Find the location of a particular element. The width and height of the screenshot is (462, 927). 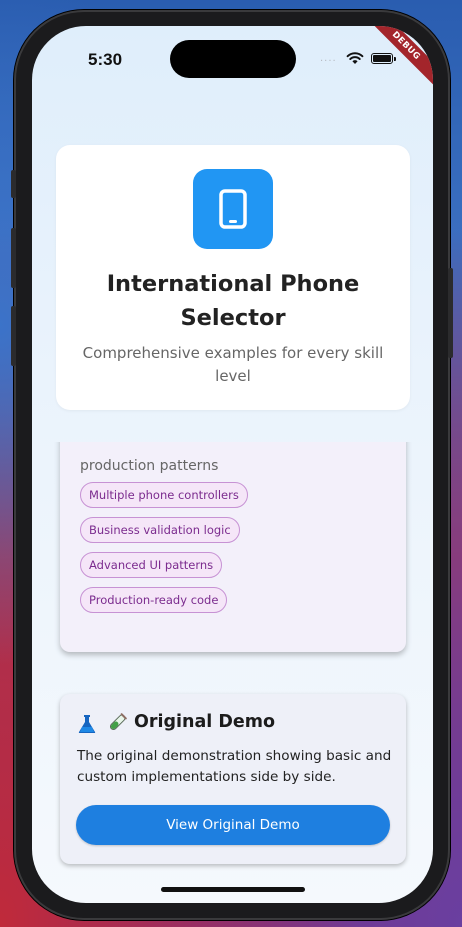

app-logo is located at coordinates (233, 209).